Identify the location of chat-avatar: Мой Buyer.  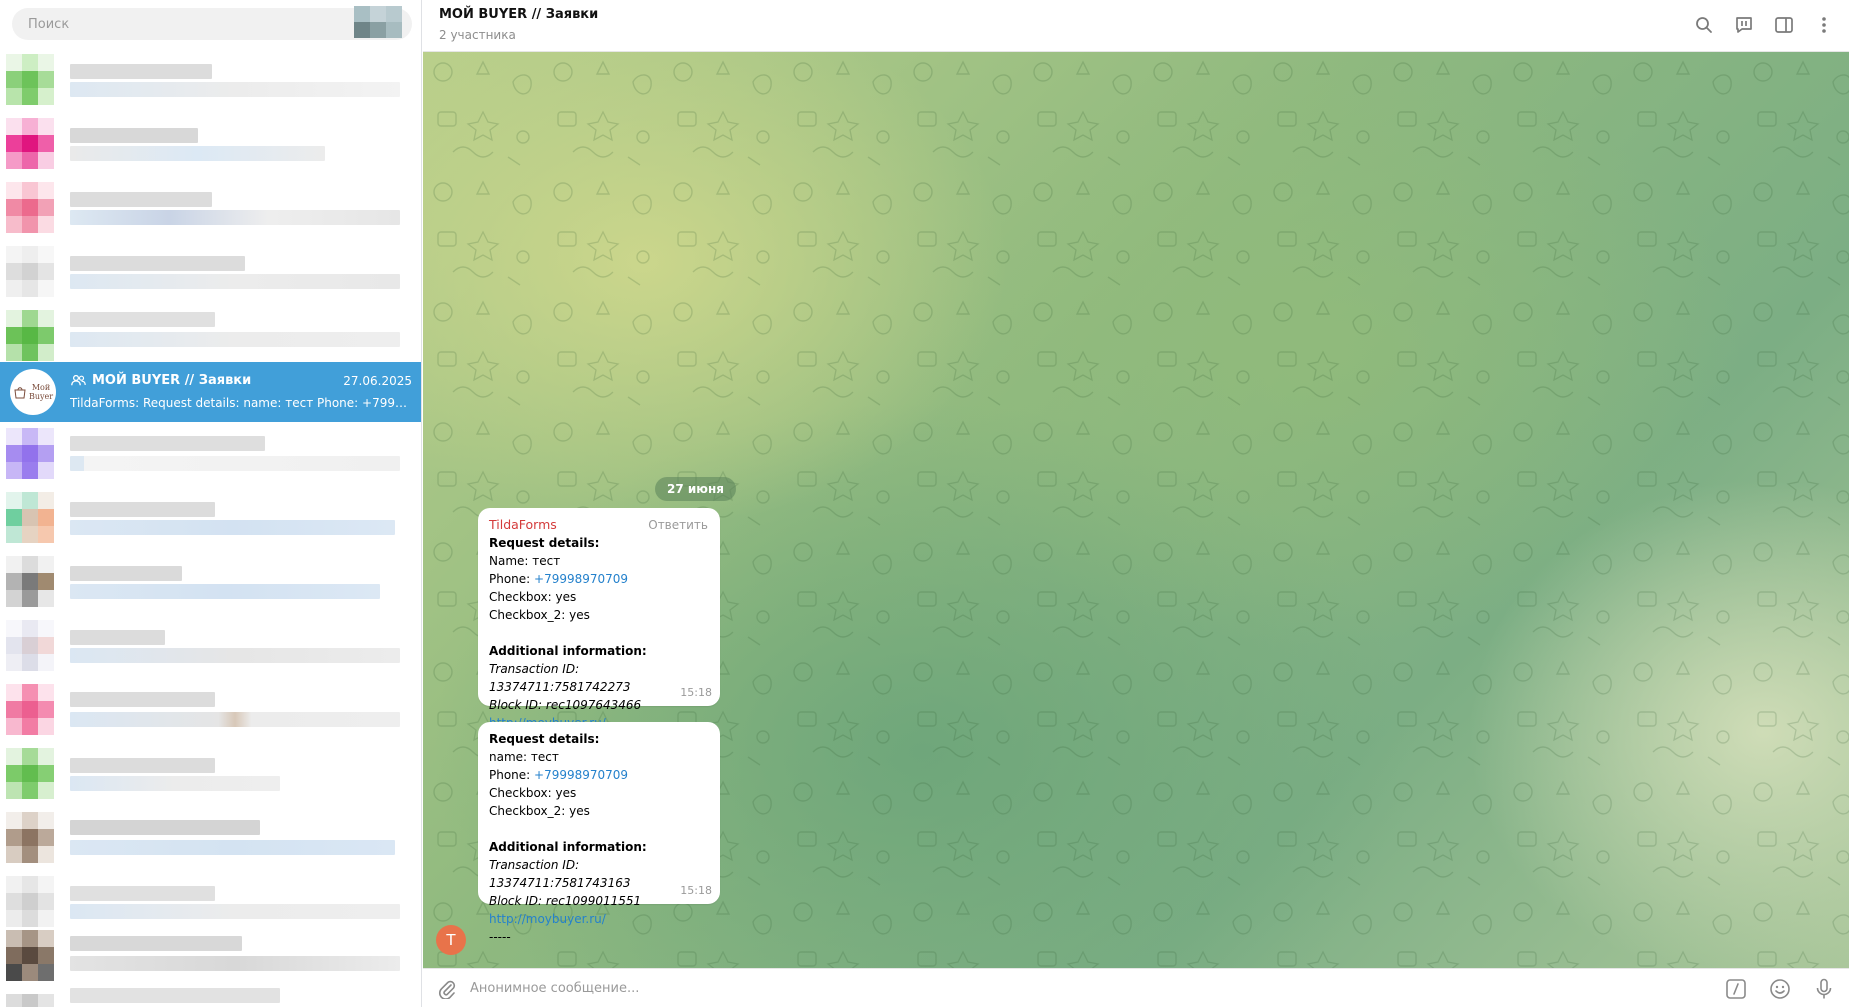
(33, 392).